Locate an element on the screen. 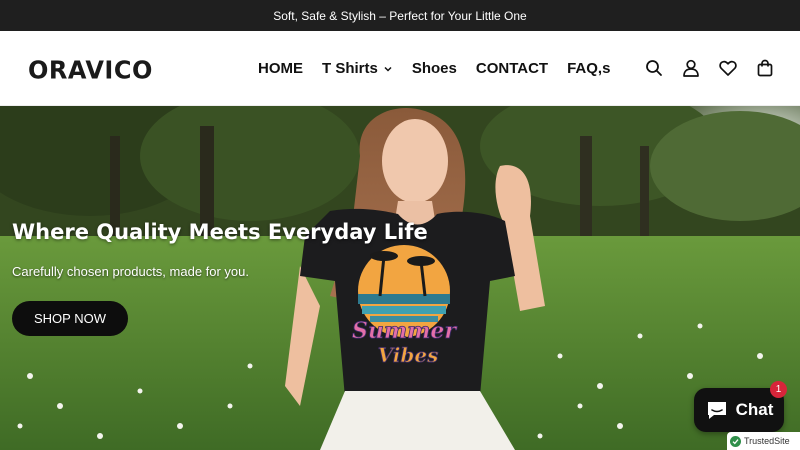  chat-bubble-icon is located at coordinates (716, 410).